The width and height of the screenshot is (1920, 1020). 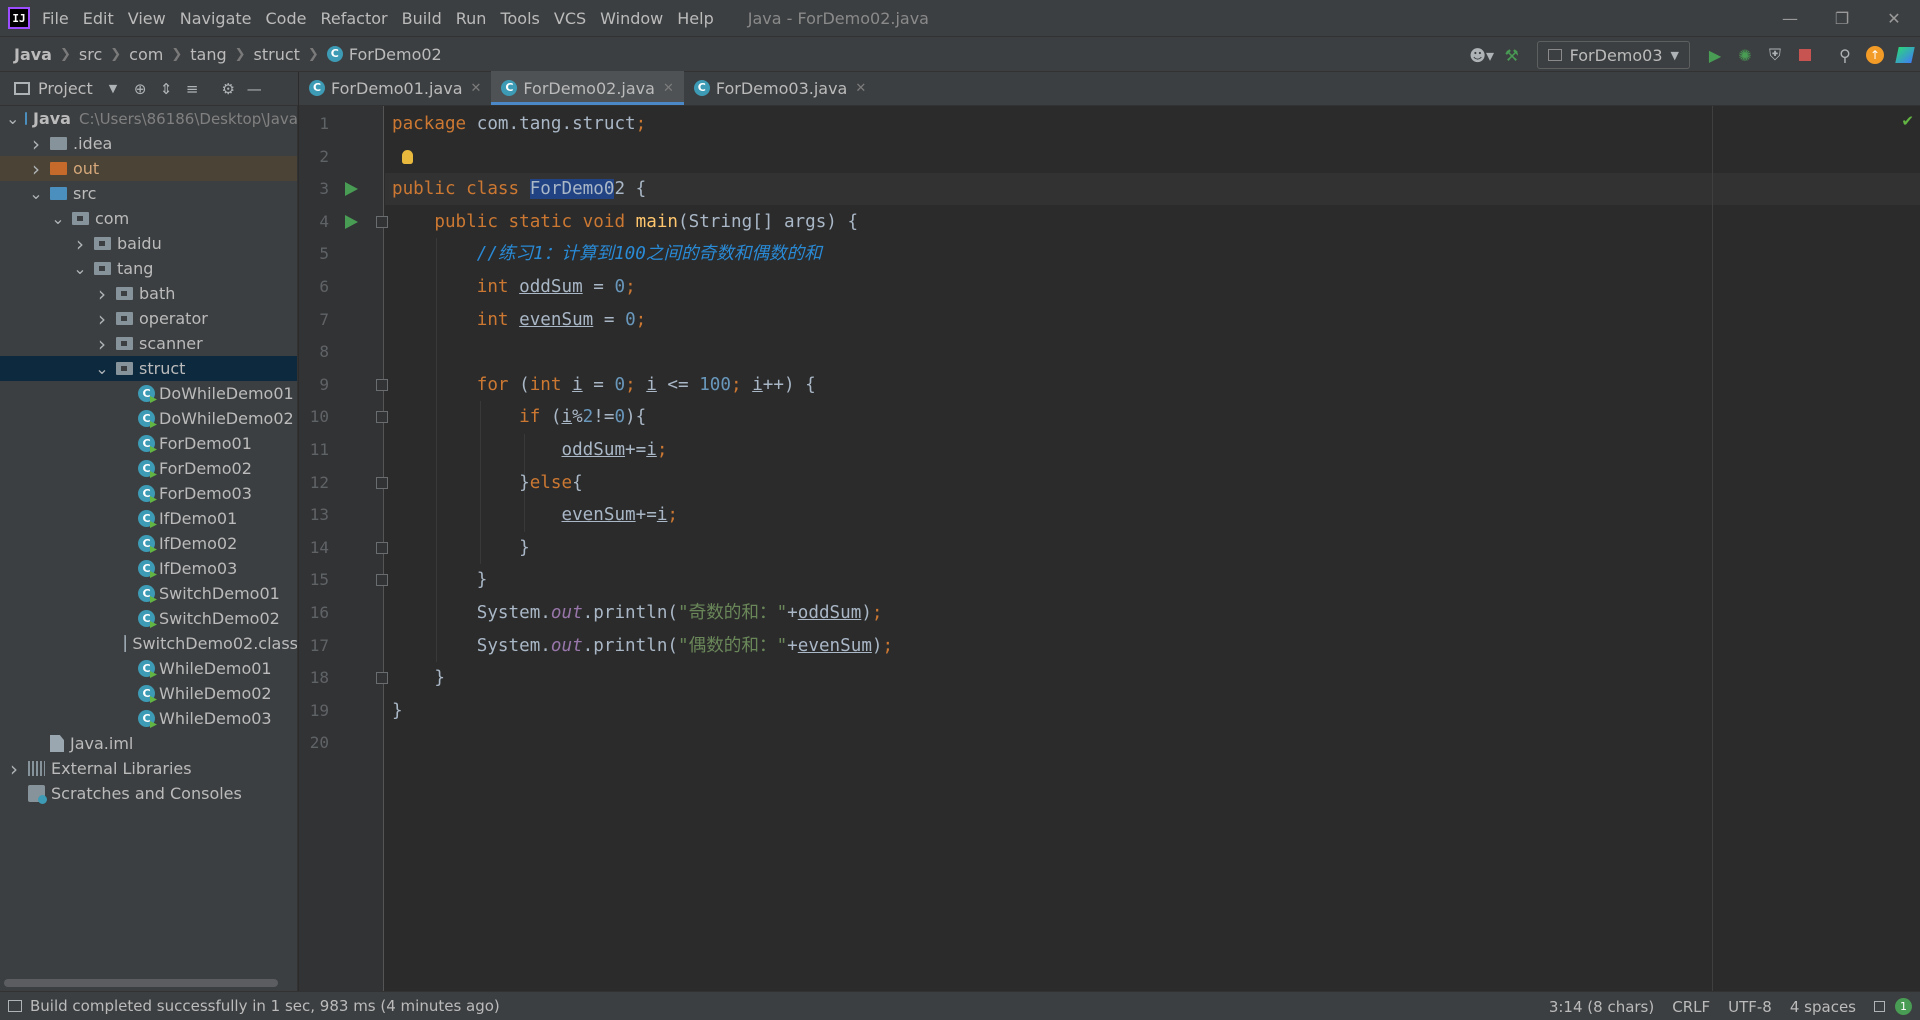 I want to click on tree-item: ⌄ com, so click(x=148, y=218).